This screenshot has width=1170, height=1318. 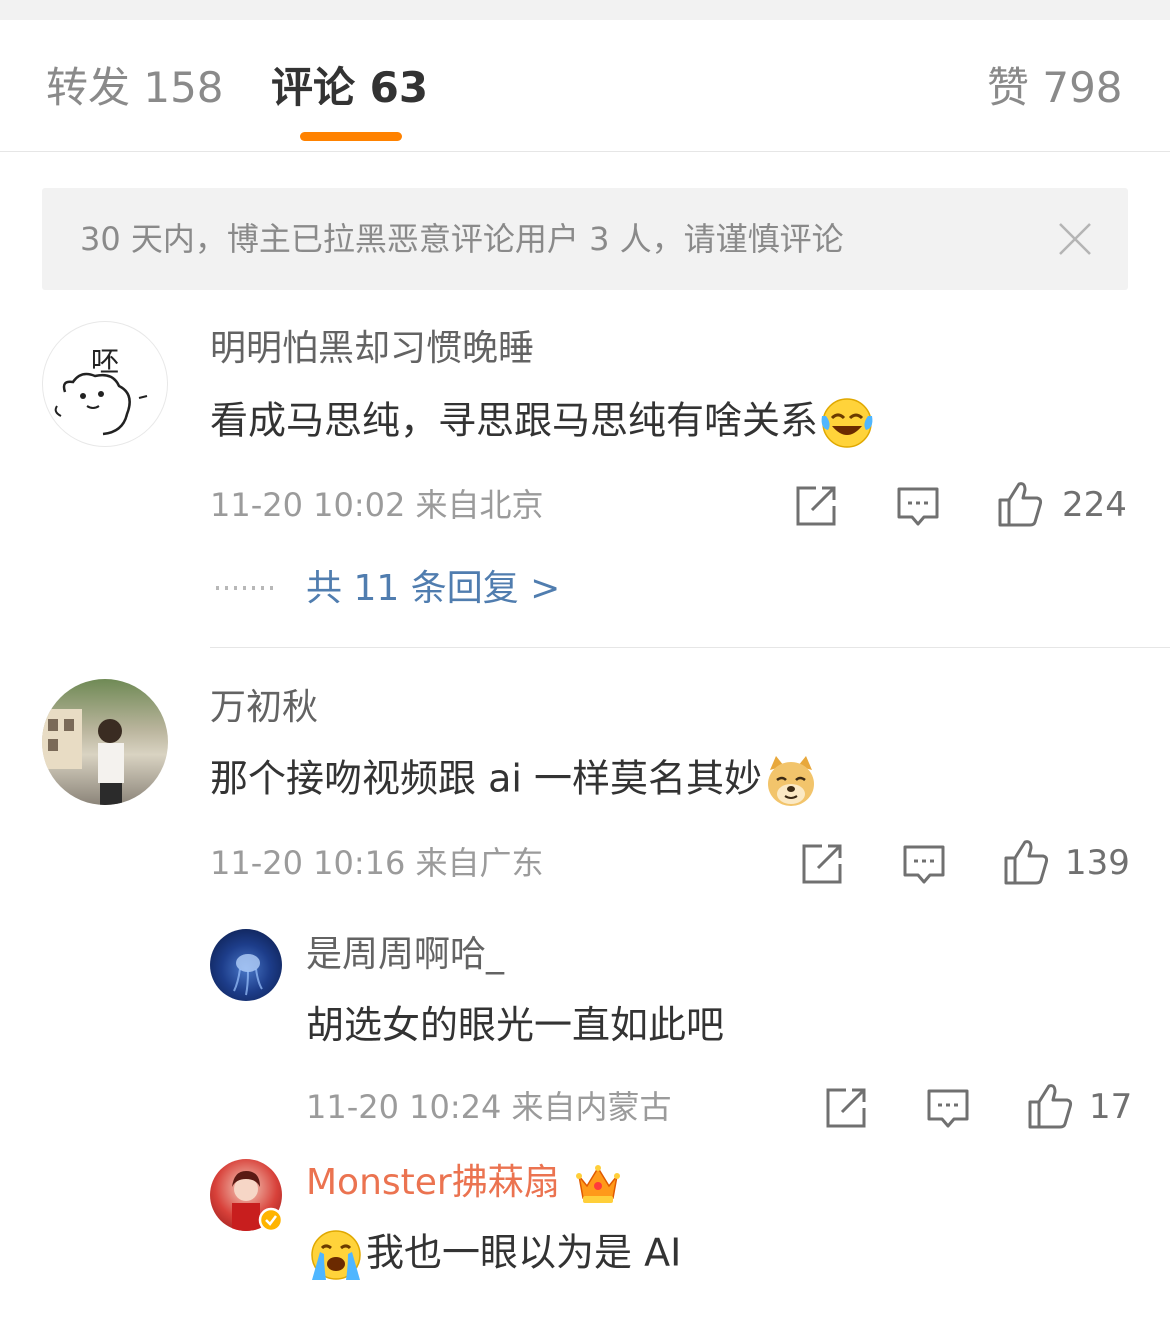 What do you see at coordinates (105, 361) in the screenshot?
I see `avatar-text: 呸` at bounding box center [105, 361].